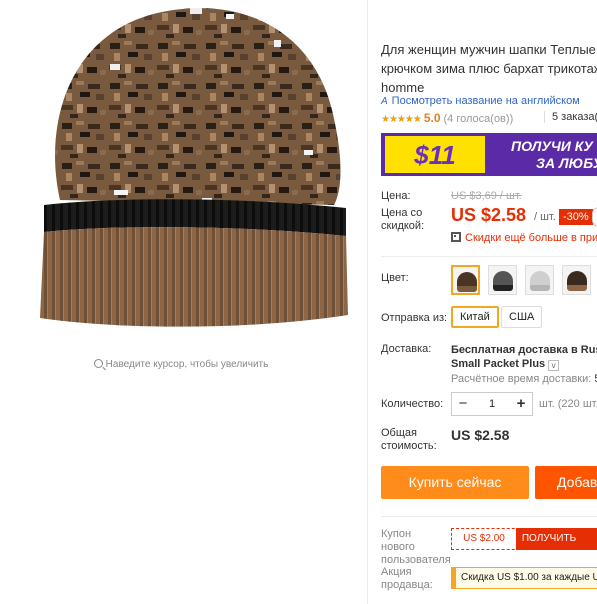 Image resolution: width=597 pixels, height=604 pixels. What do you see at coordinates (414, 318) in the screenshot?
I see `ship-from-label: Отправка из:` at bounding box center [414, 318].